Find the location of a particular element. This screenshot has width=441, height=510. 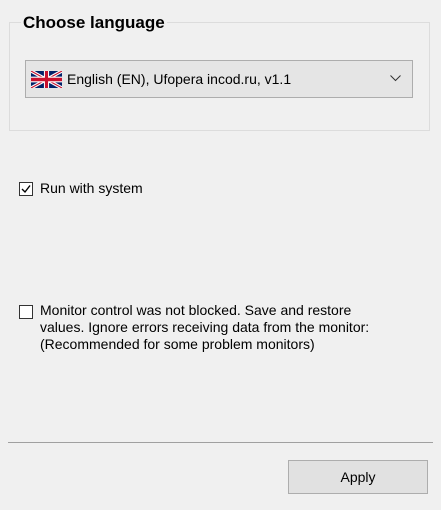

monitor-control-label-line-3: (Recommended for some problem monitors) is located at coordinates (177, 344).